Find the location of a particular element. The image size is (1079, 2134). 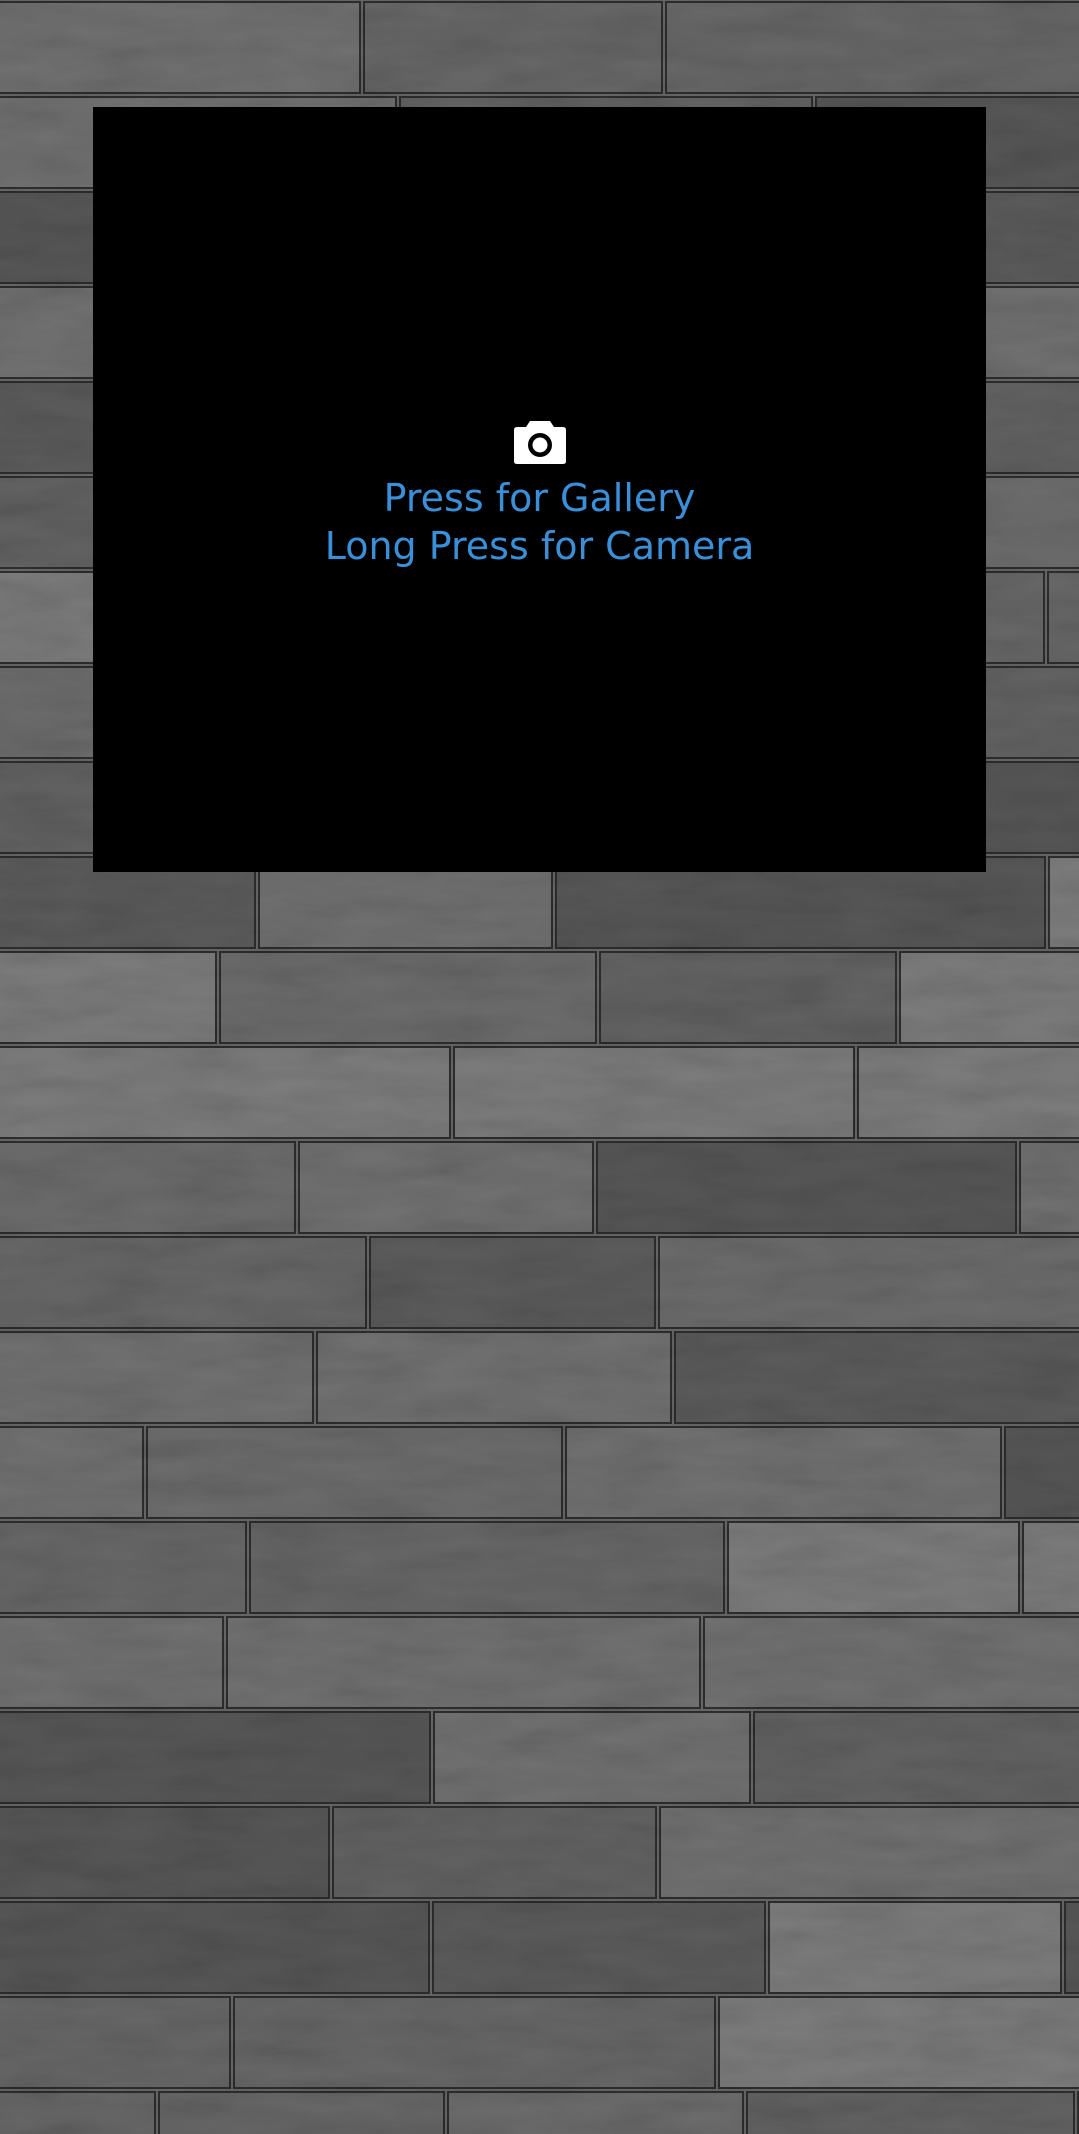

picker-content: Press for Gallery Long Press for Camera is located at coordinates (539, 493).